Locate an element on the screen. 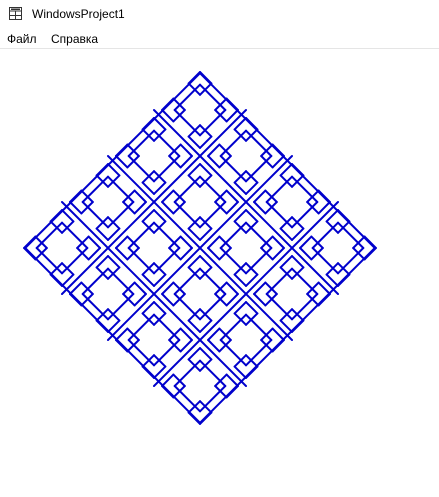 Image resolution: width=439 pixels, height=497 pixels. app-window-icon is located at coordinates (15, 13).